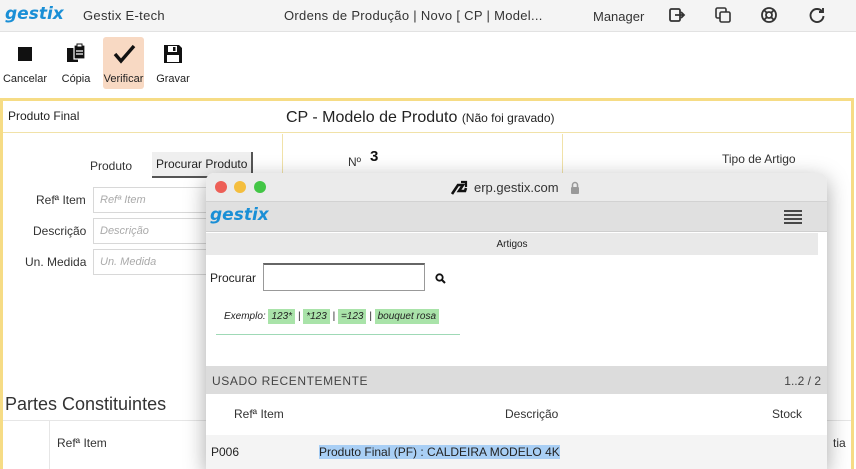 The image size is (856, 469). Describe the element at coordinates (839, 443) in the screenshot. I see `partes-qty-header: tia` at that location.